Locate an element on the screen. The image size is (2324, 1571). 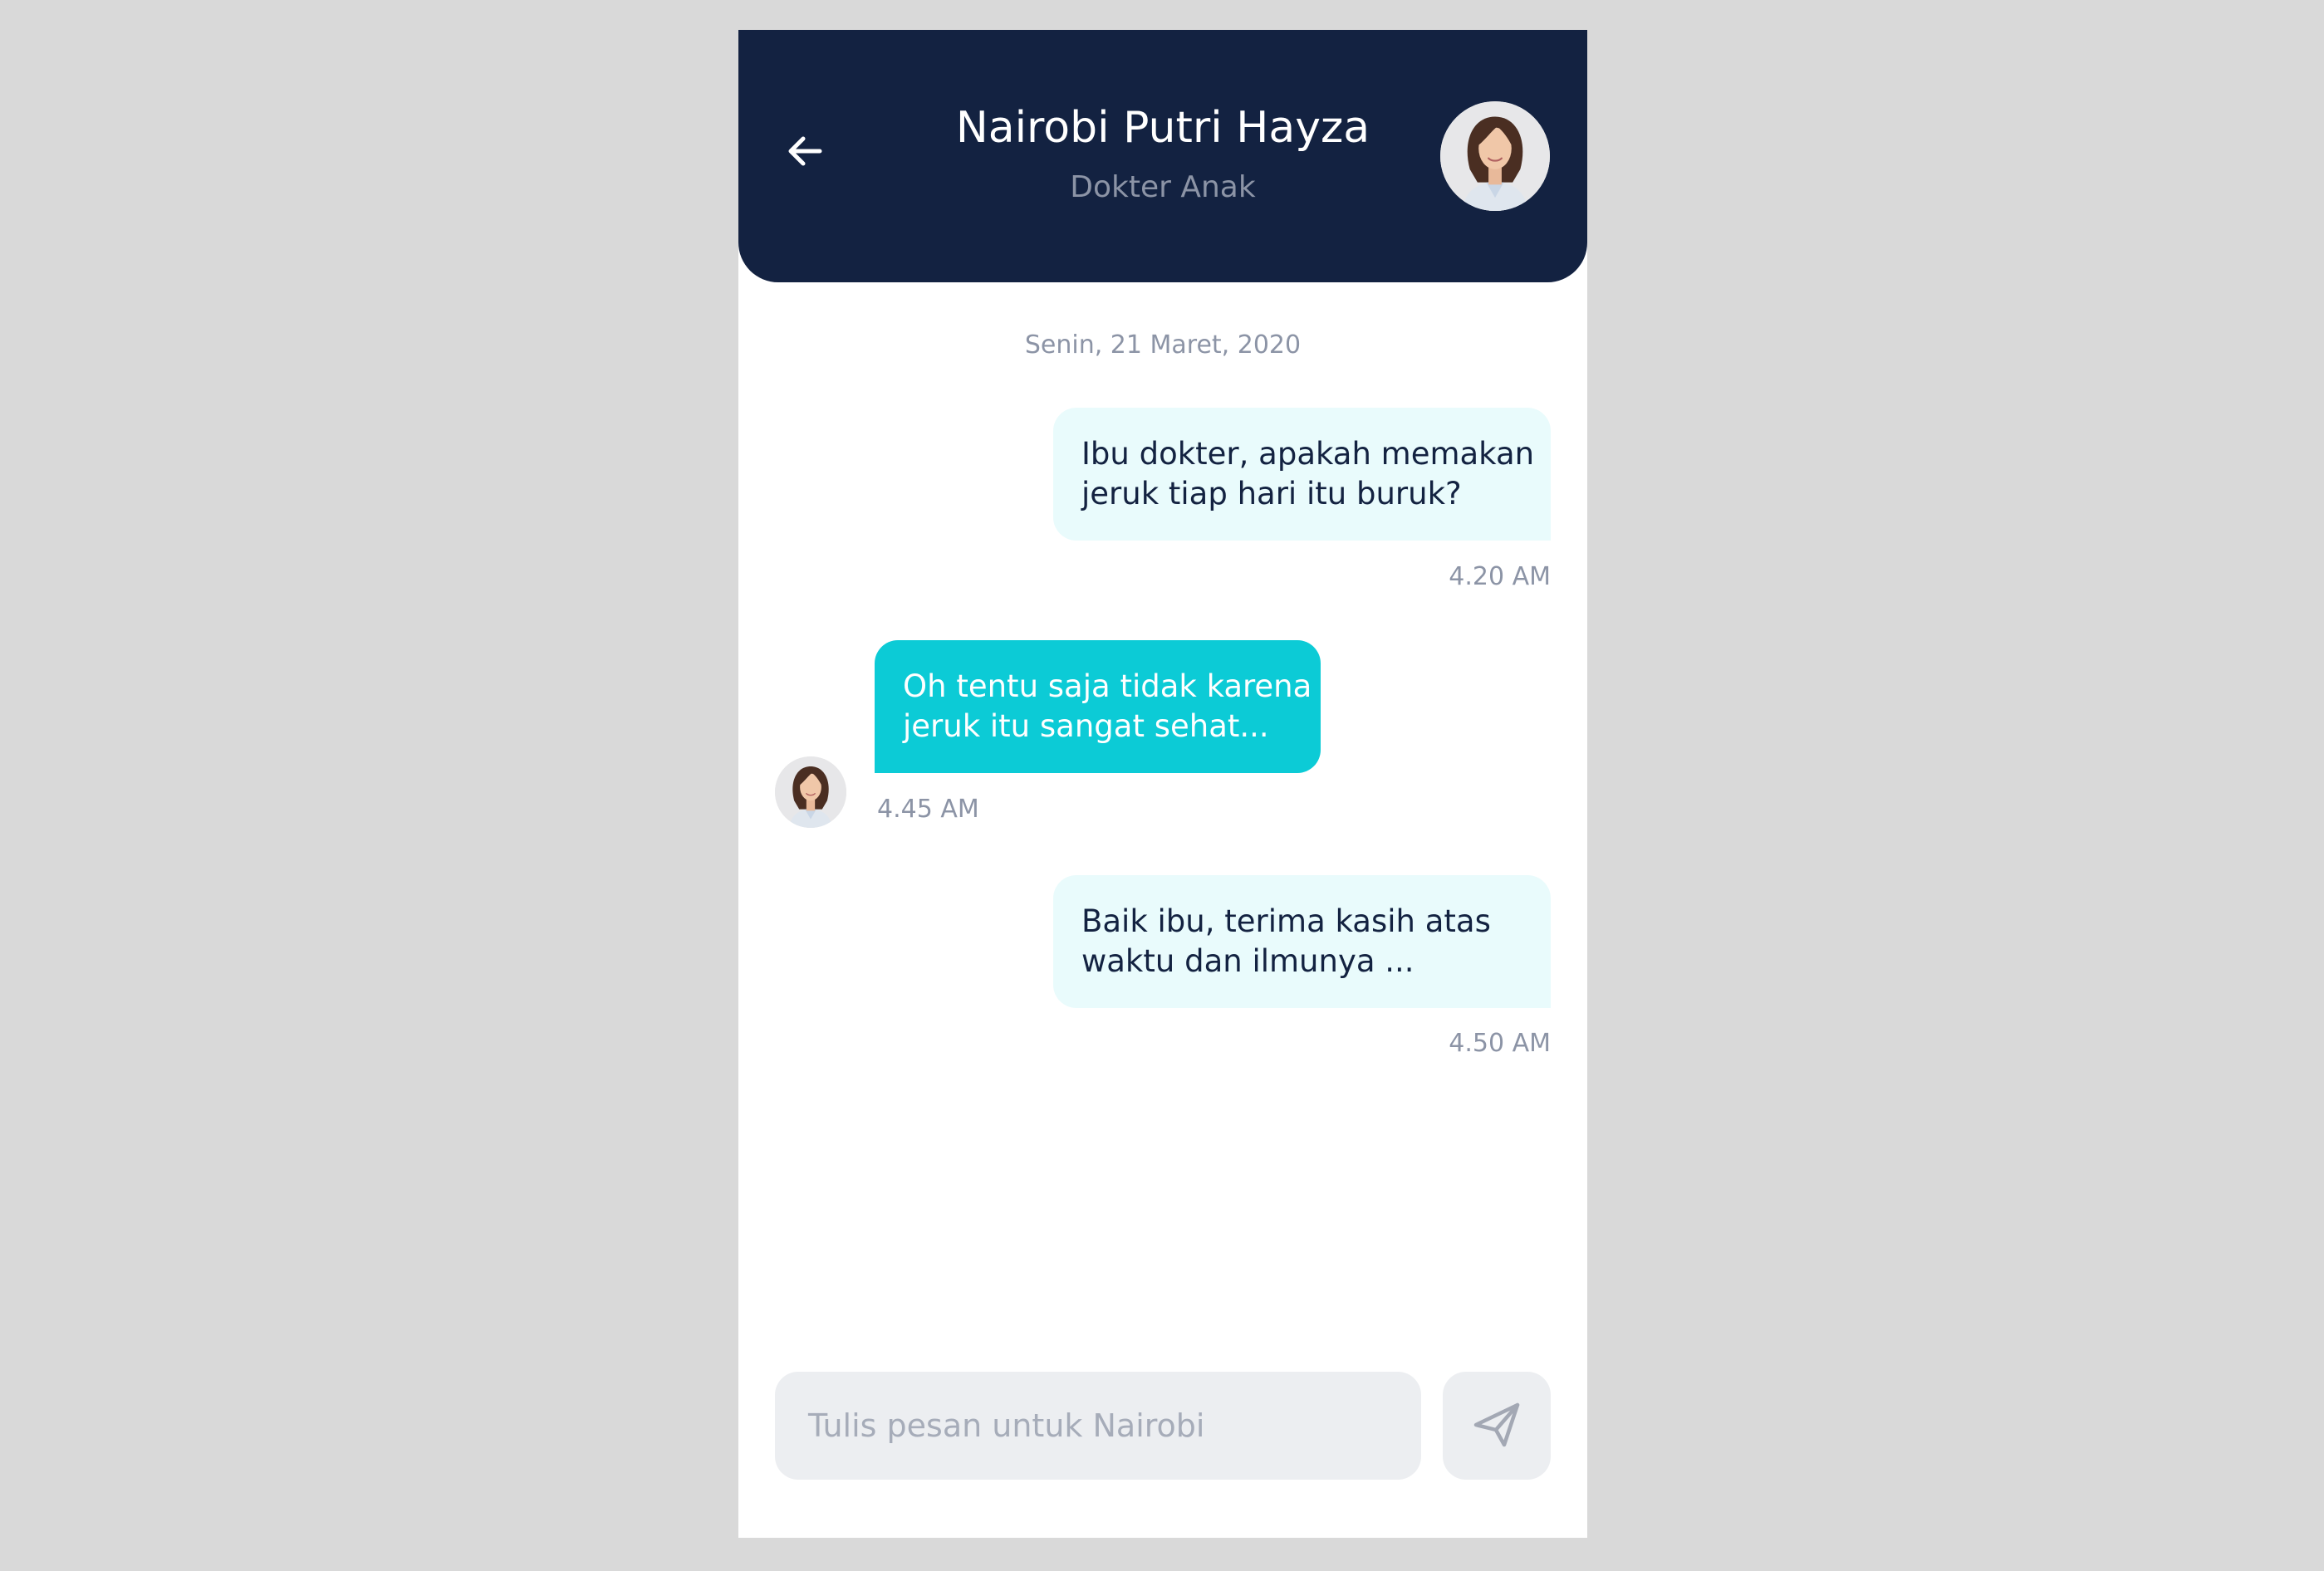
message-time: 4.50 AM is located at coordinates (1500, 1044).